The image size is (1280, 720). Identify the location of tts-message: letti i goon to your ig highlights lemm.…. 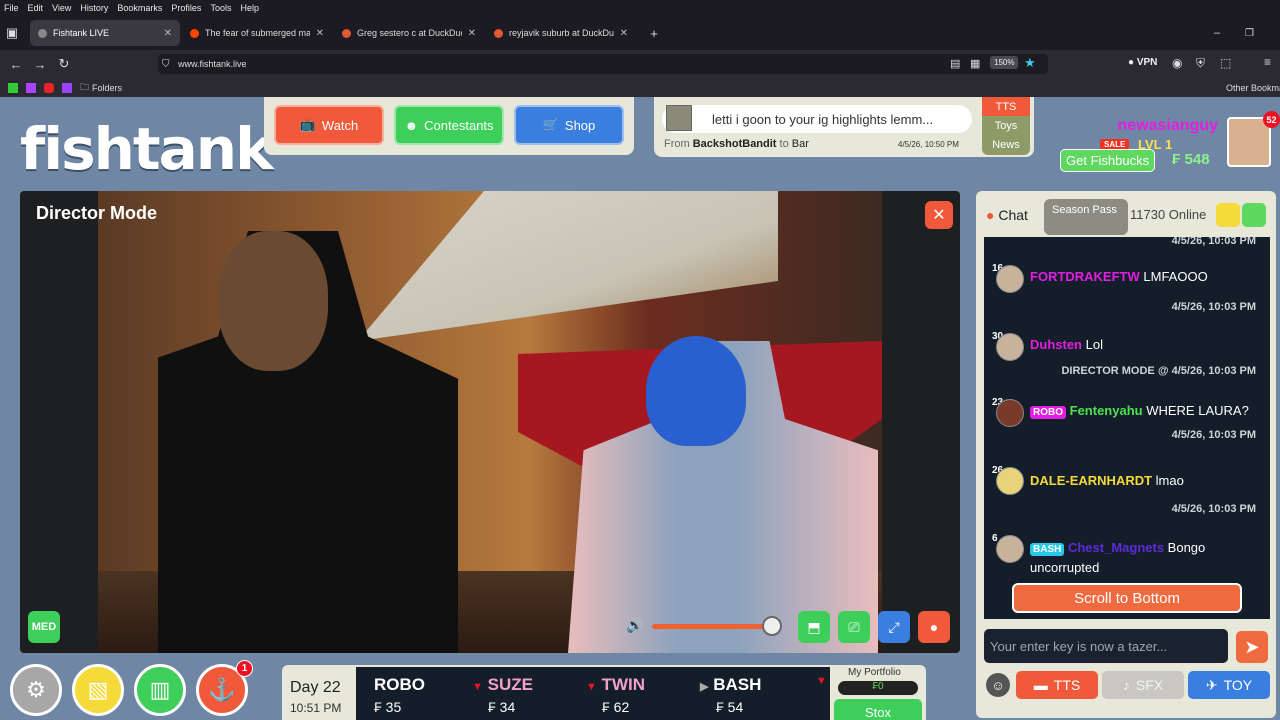
(817, 119).